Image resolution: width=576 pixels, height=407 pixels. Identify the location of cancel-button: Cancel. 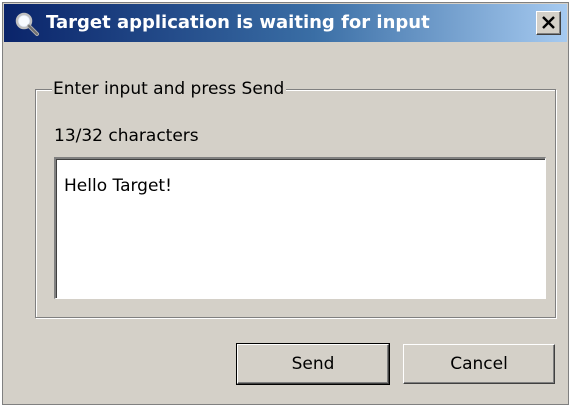
(479, 364).